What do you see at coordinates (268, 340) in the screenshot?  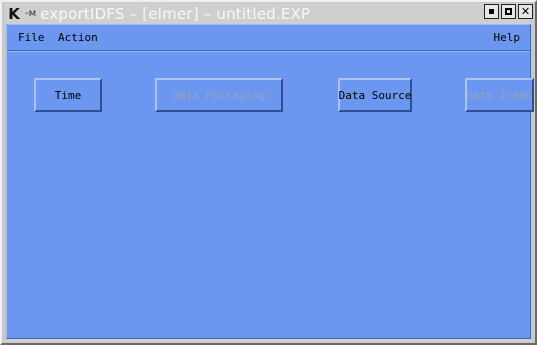 I see `window-bottom-border` at bounding box center [268, 340].